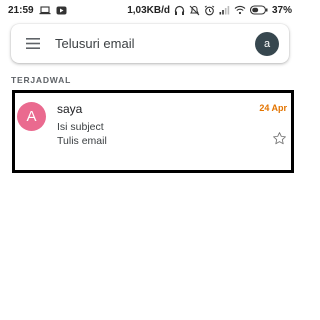 This screenshot has height=320, width=320. What do you see at coordinates (281, 10) in the screenshot?
I see `battery-percent: 37%` at bounding box center [281, 10].